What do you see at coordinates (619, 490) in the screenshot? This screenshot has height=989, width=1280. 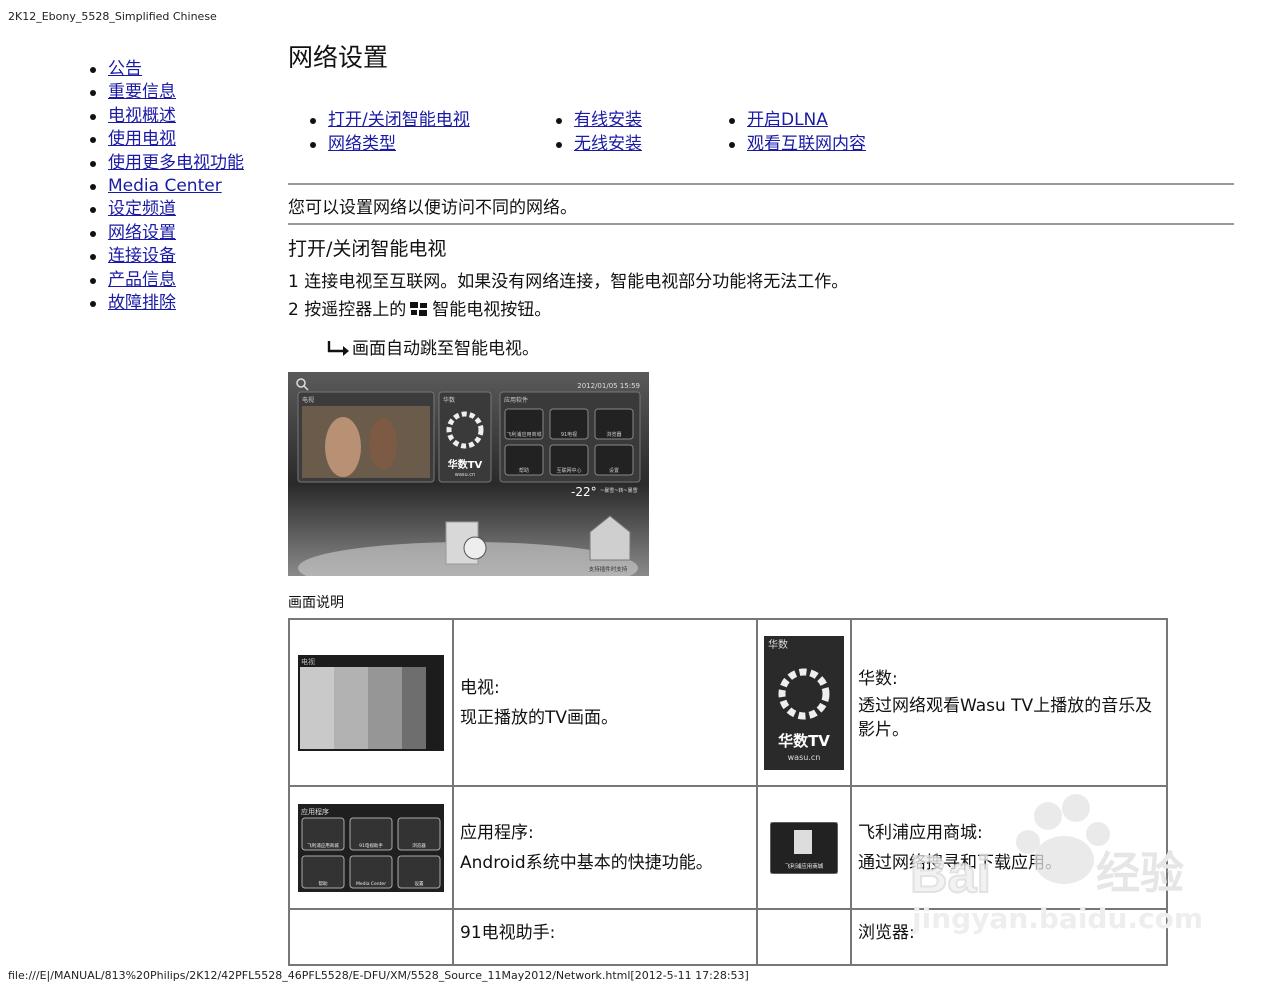 I see `screen-weather: ~暴雪~转~暴雪` at bounding box center [619, 490].